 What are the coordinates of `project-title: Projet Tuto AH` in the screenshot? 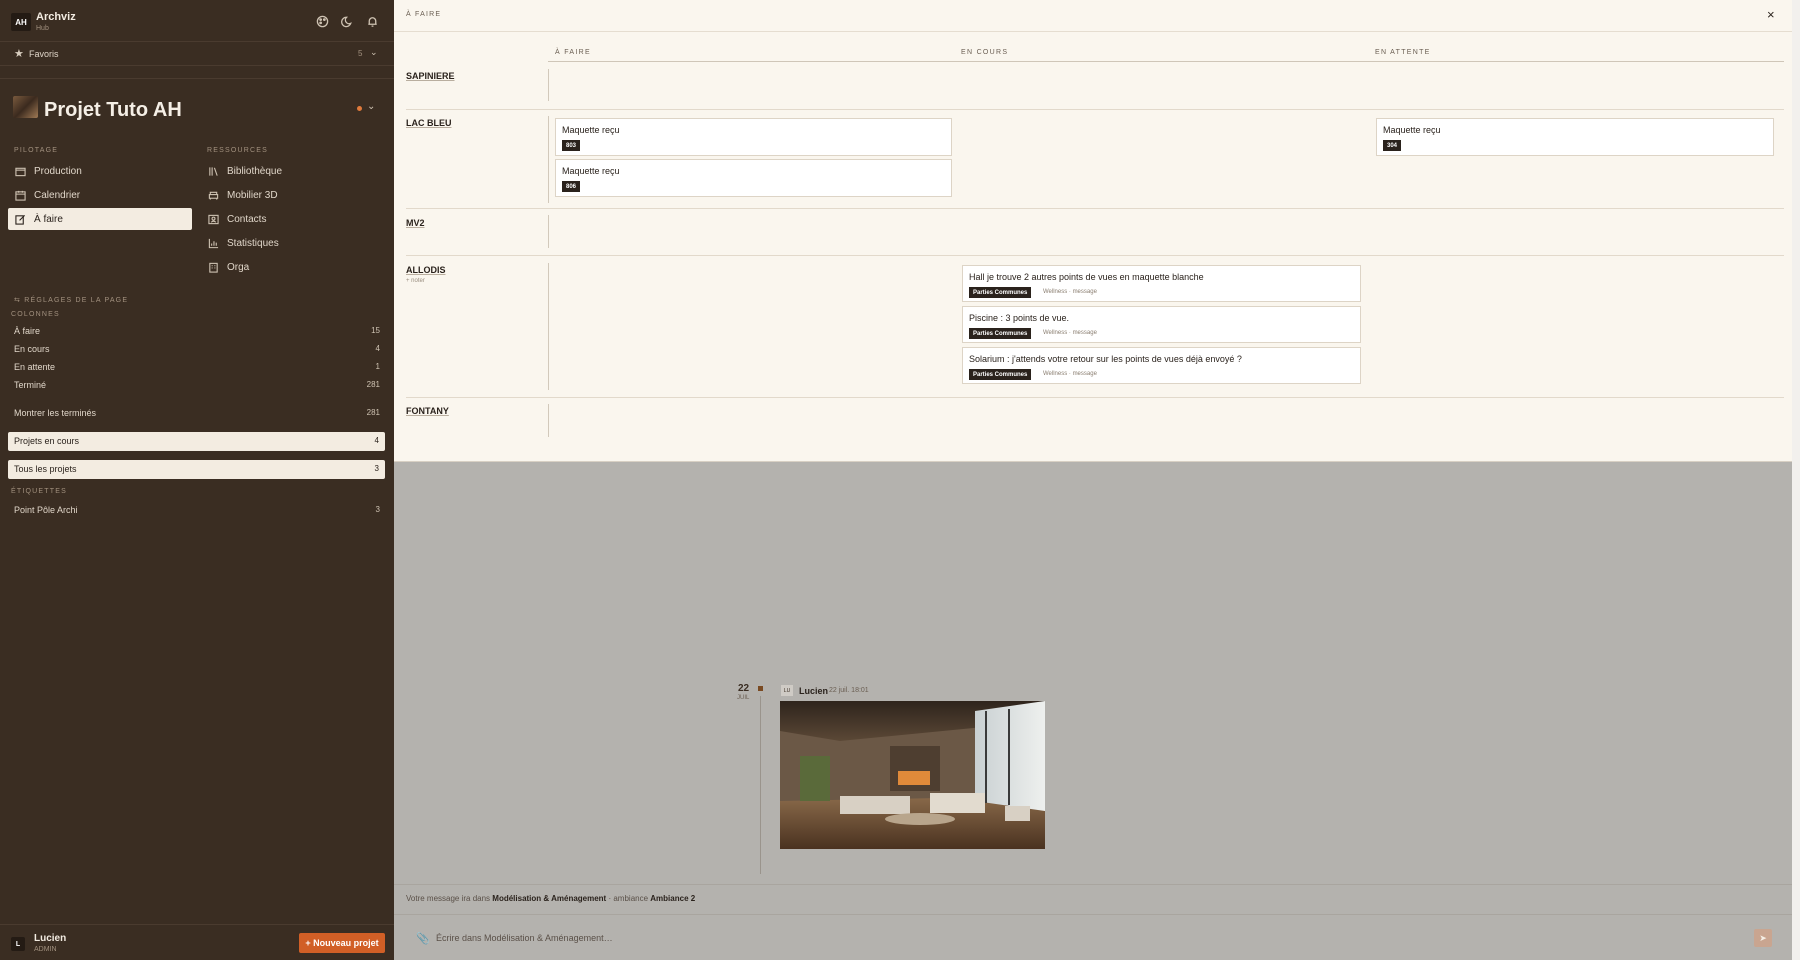 It's located at (113, 110).